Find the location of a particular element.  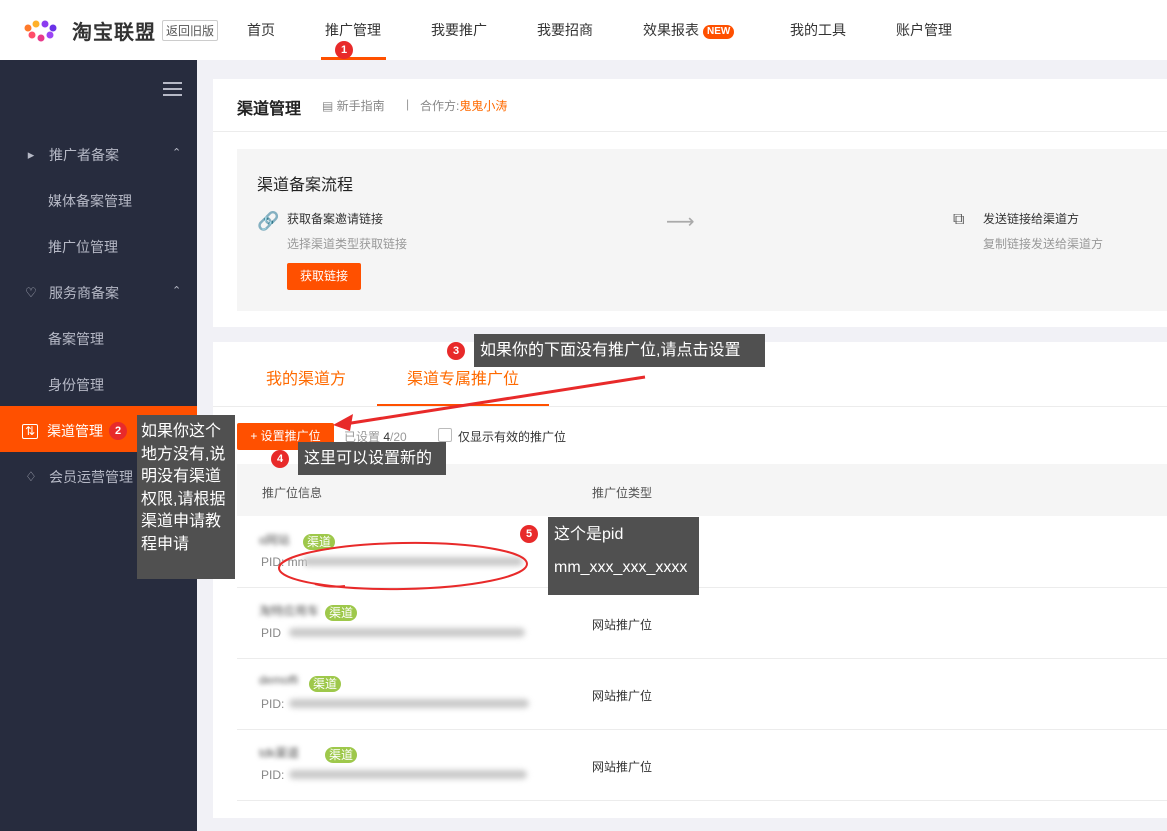

annotation-marker-2: 2 is located at coordinates (118, 431).